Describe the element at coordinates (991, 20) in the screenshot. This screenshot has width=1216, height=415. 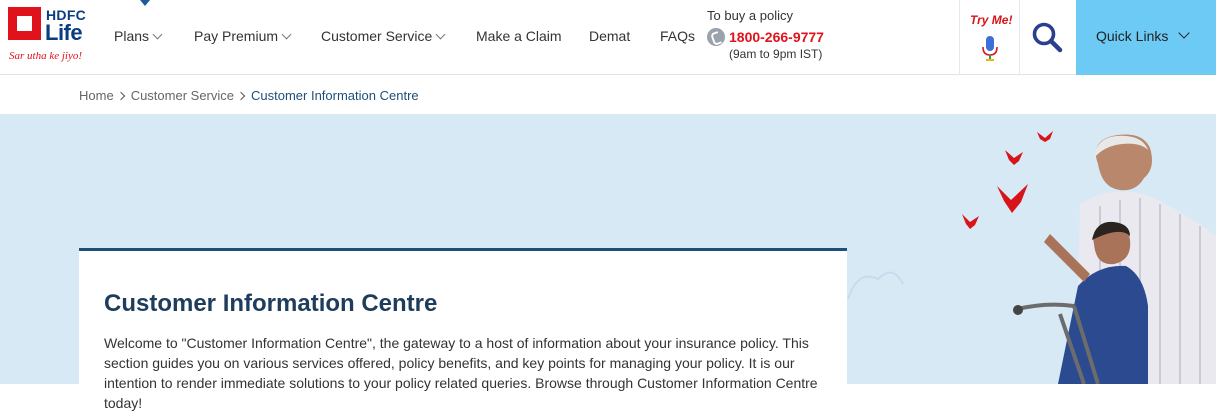
I see `try-me-label: Try Me!` at that location.